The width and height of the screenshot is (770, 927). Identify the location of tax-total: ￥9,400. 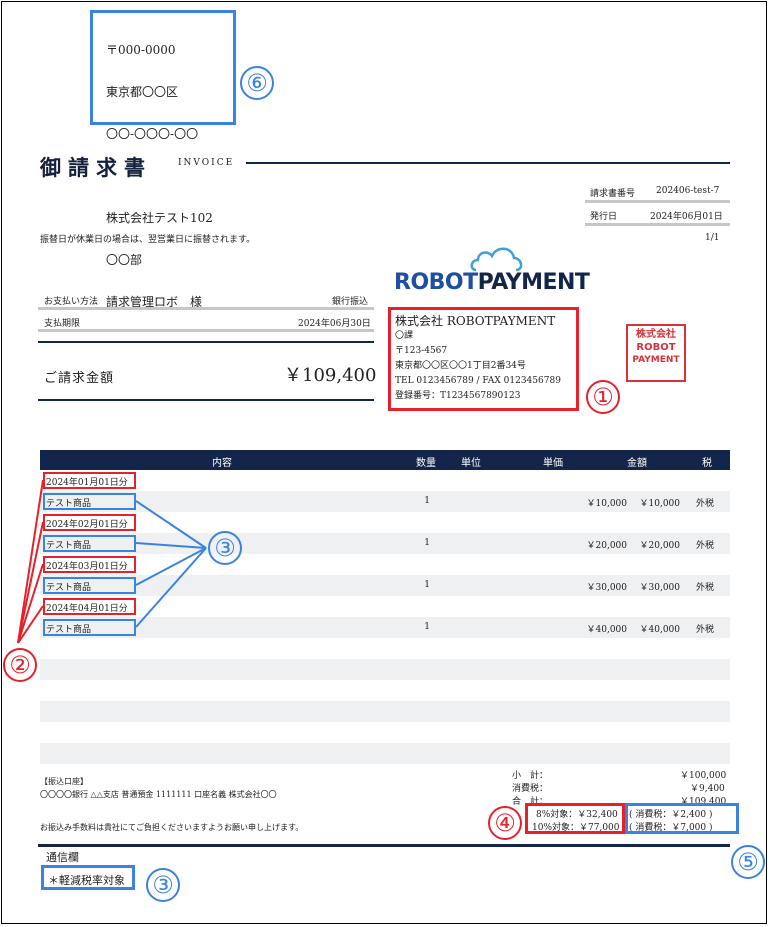
(707, 789).